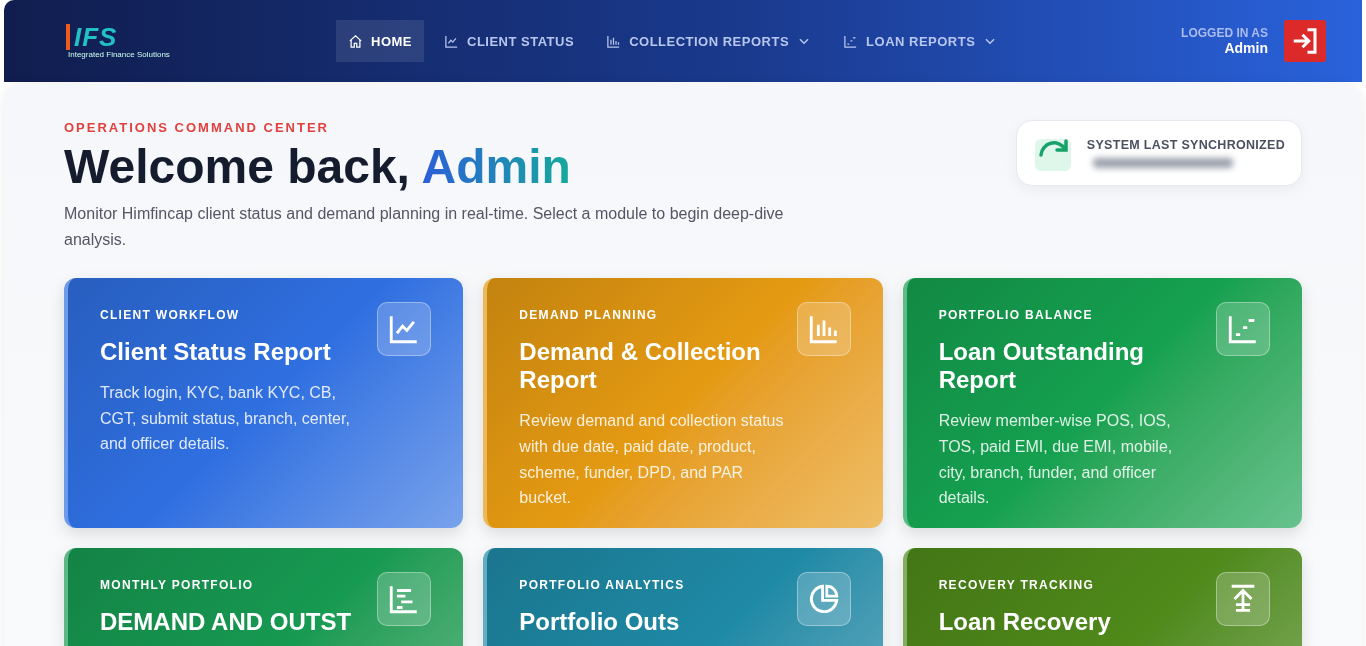 Image resolution: width=1366 pixels, height=646 pixels. What do you see at coordinates (215, 352) in the screenshot?
I see `card-title: Client Status Report` at bounding box center [215, 352].